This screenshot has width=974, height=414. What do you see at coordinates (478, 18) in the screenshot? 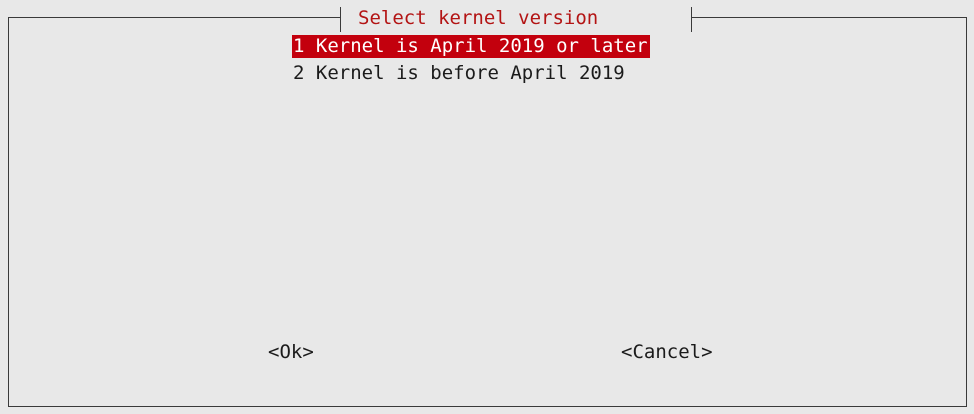
I see `dialog-title: Select kernel version` at bounding box center [478, 18].